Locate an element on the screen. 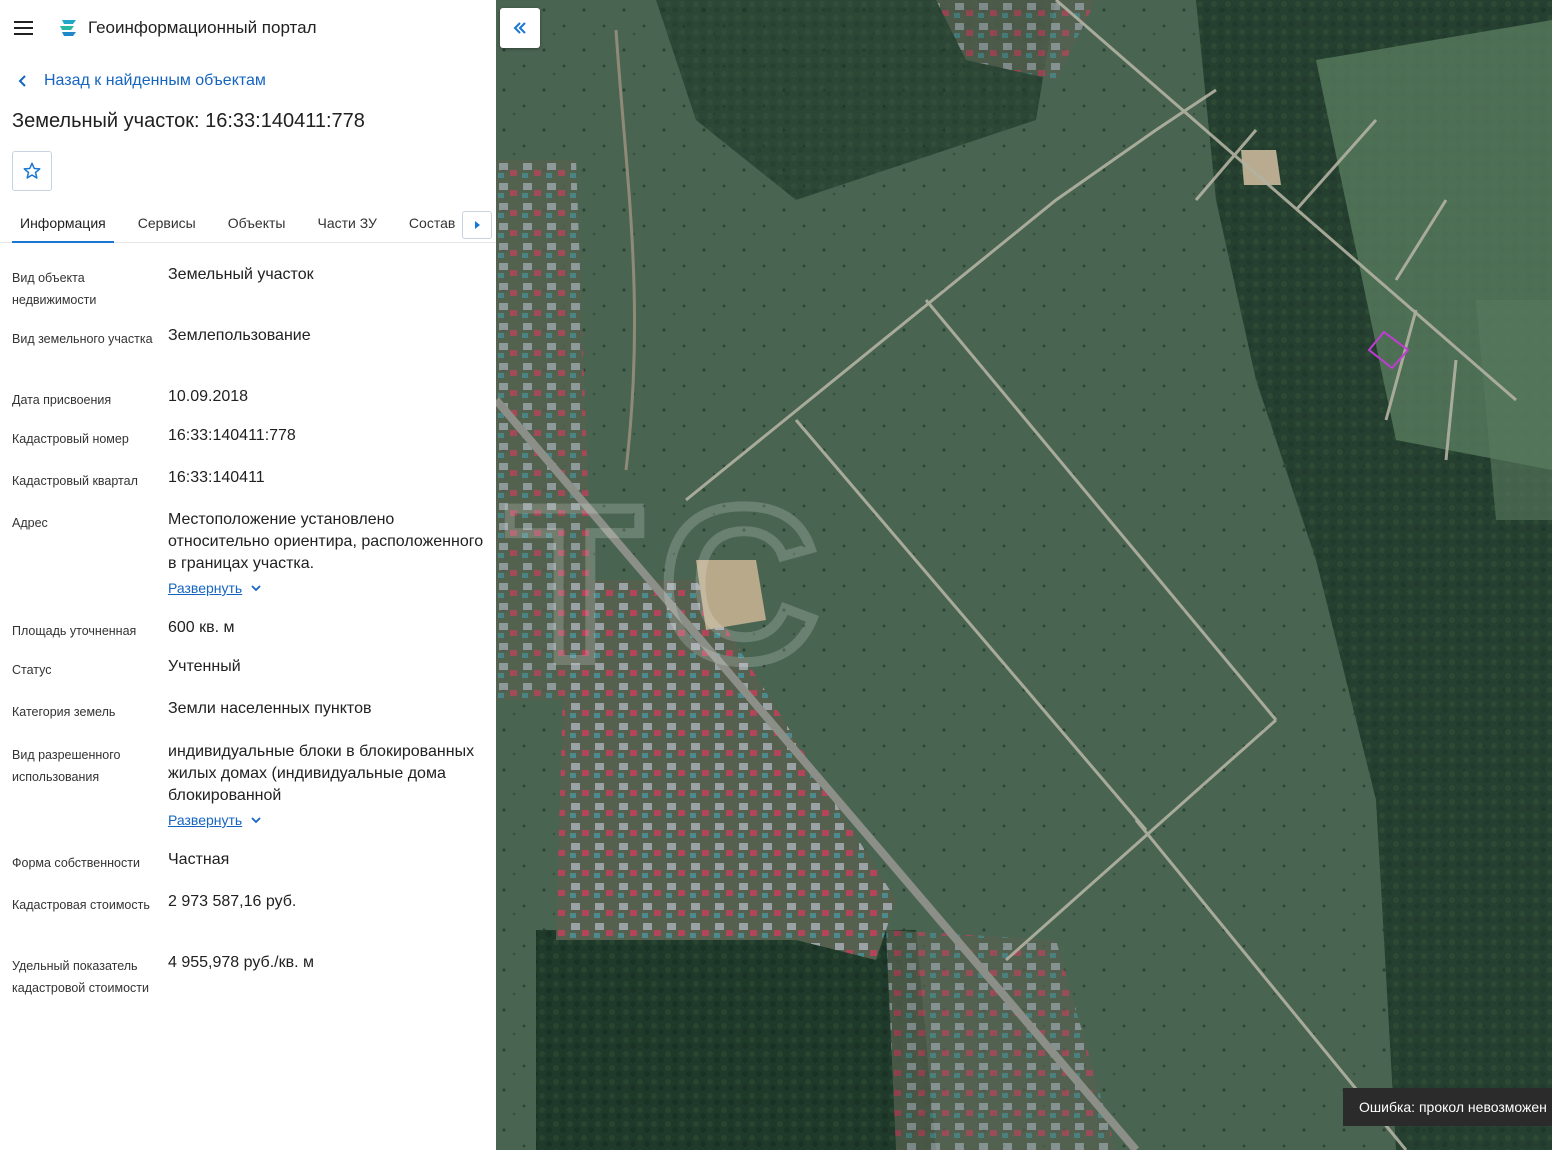  expand-permitted-use-link: Развернуть is located at coordinates (215, 820).